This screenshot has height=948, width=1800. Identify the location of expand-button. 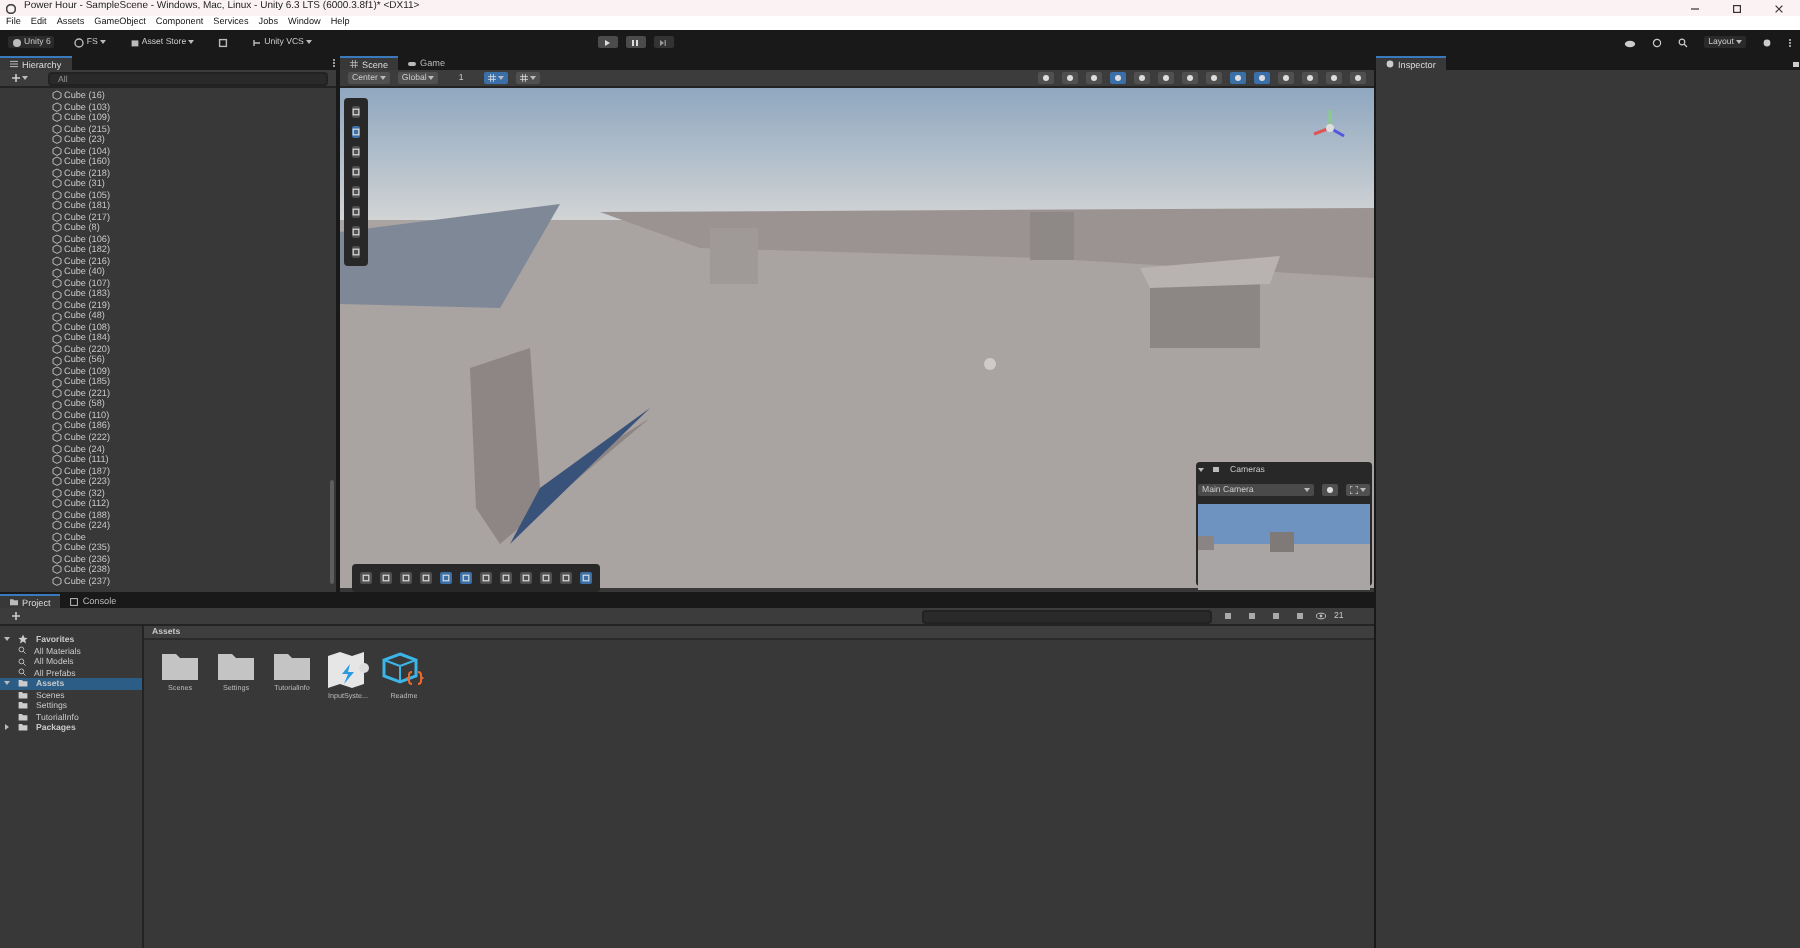
(1358, 489).